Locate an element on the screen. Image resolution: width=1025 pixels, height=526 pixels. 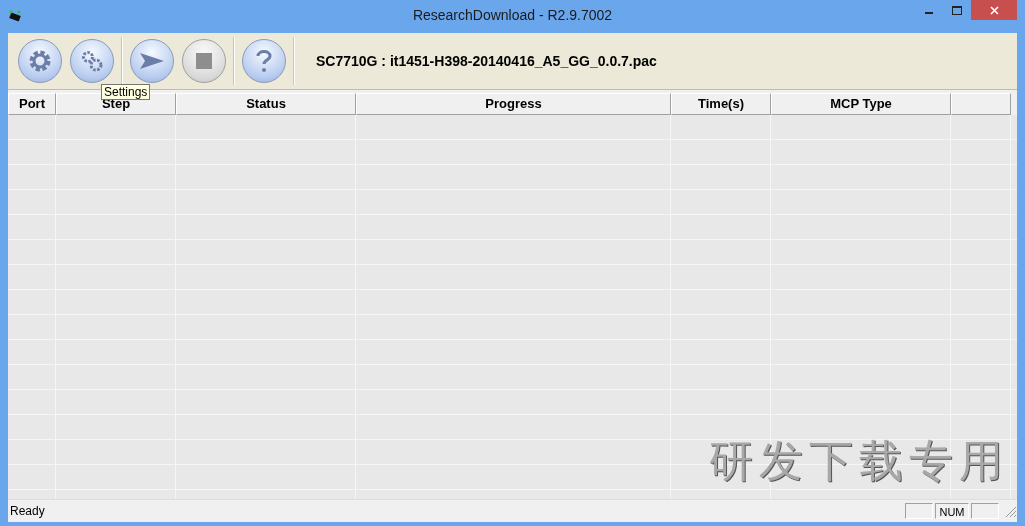
arrow-icon is located at coordinates (152, 61).